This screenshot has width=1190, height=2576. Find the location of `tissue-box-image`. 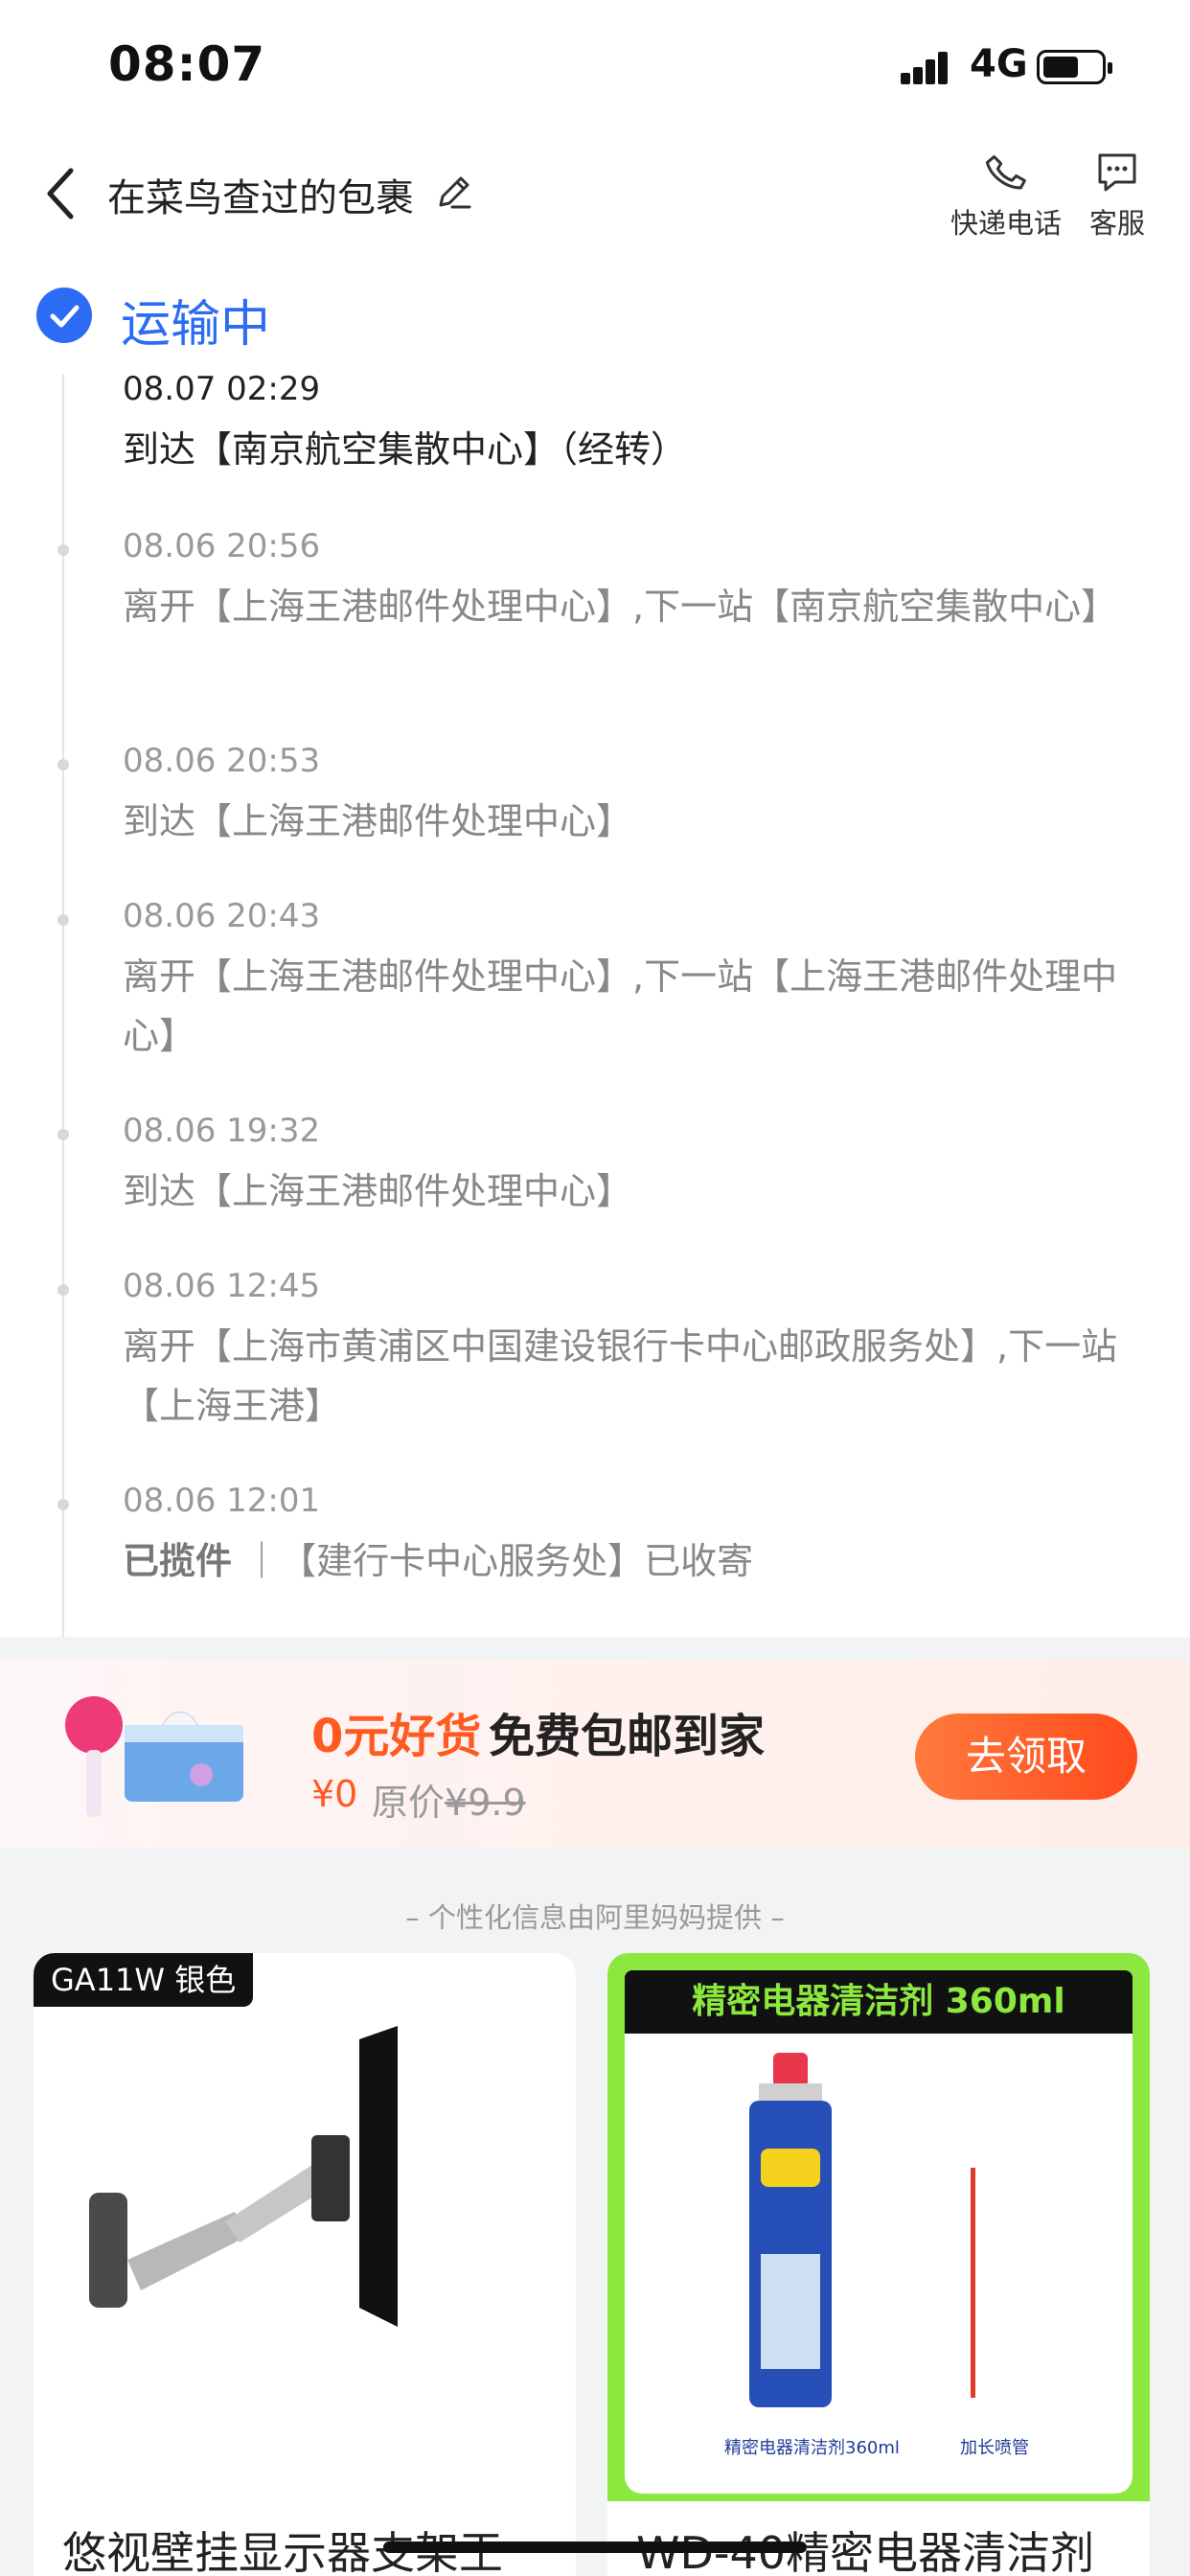

tissue-box-image is located at coordinates (154, 1756).